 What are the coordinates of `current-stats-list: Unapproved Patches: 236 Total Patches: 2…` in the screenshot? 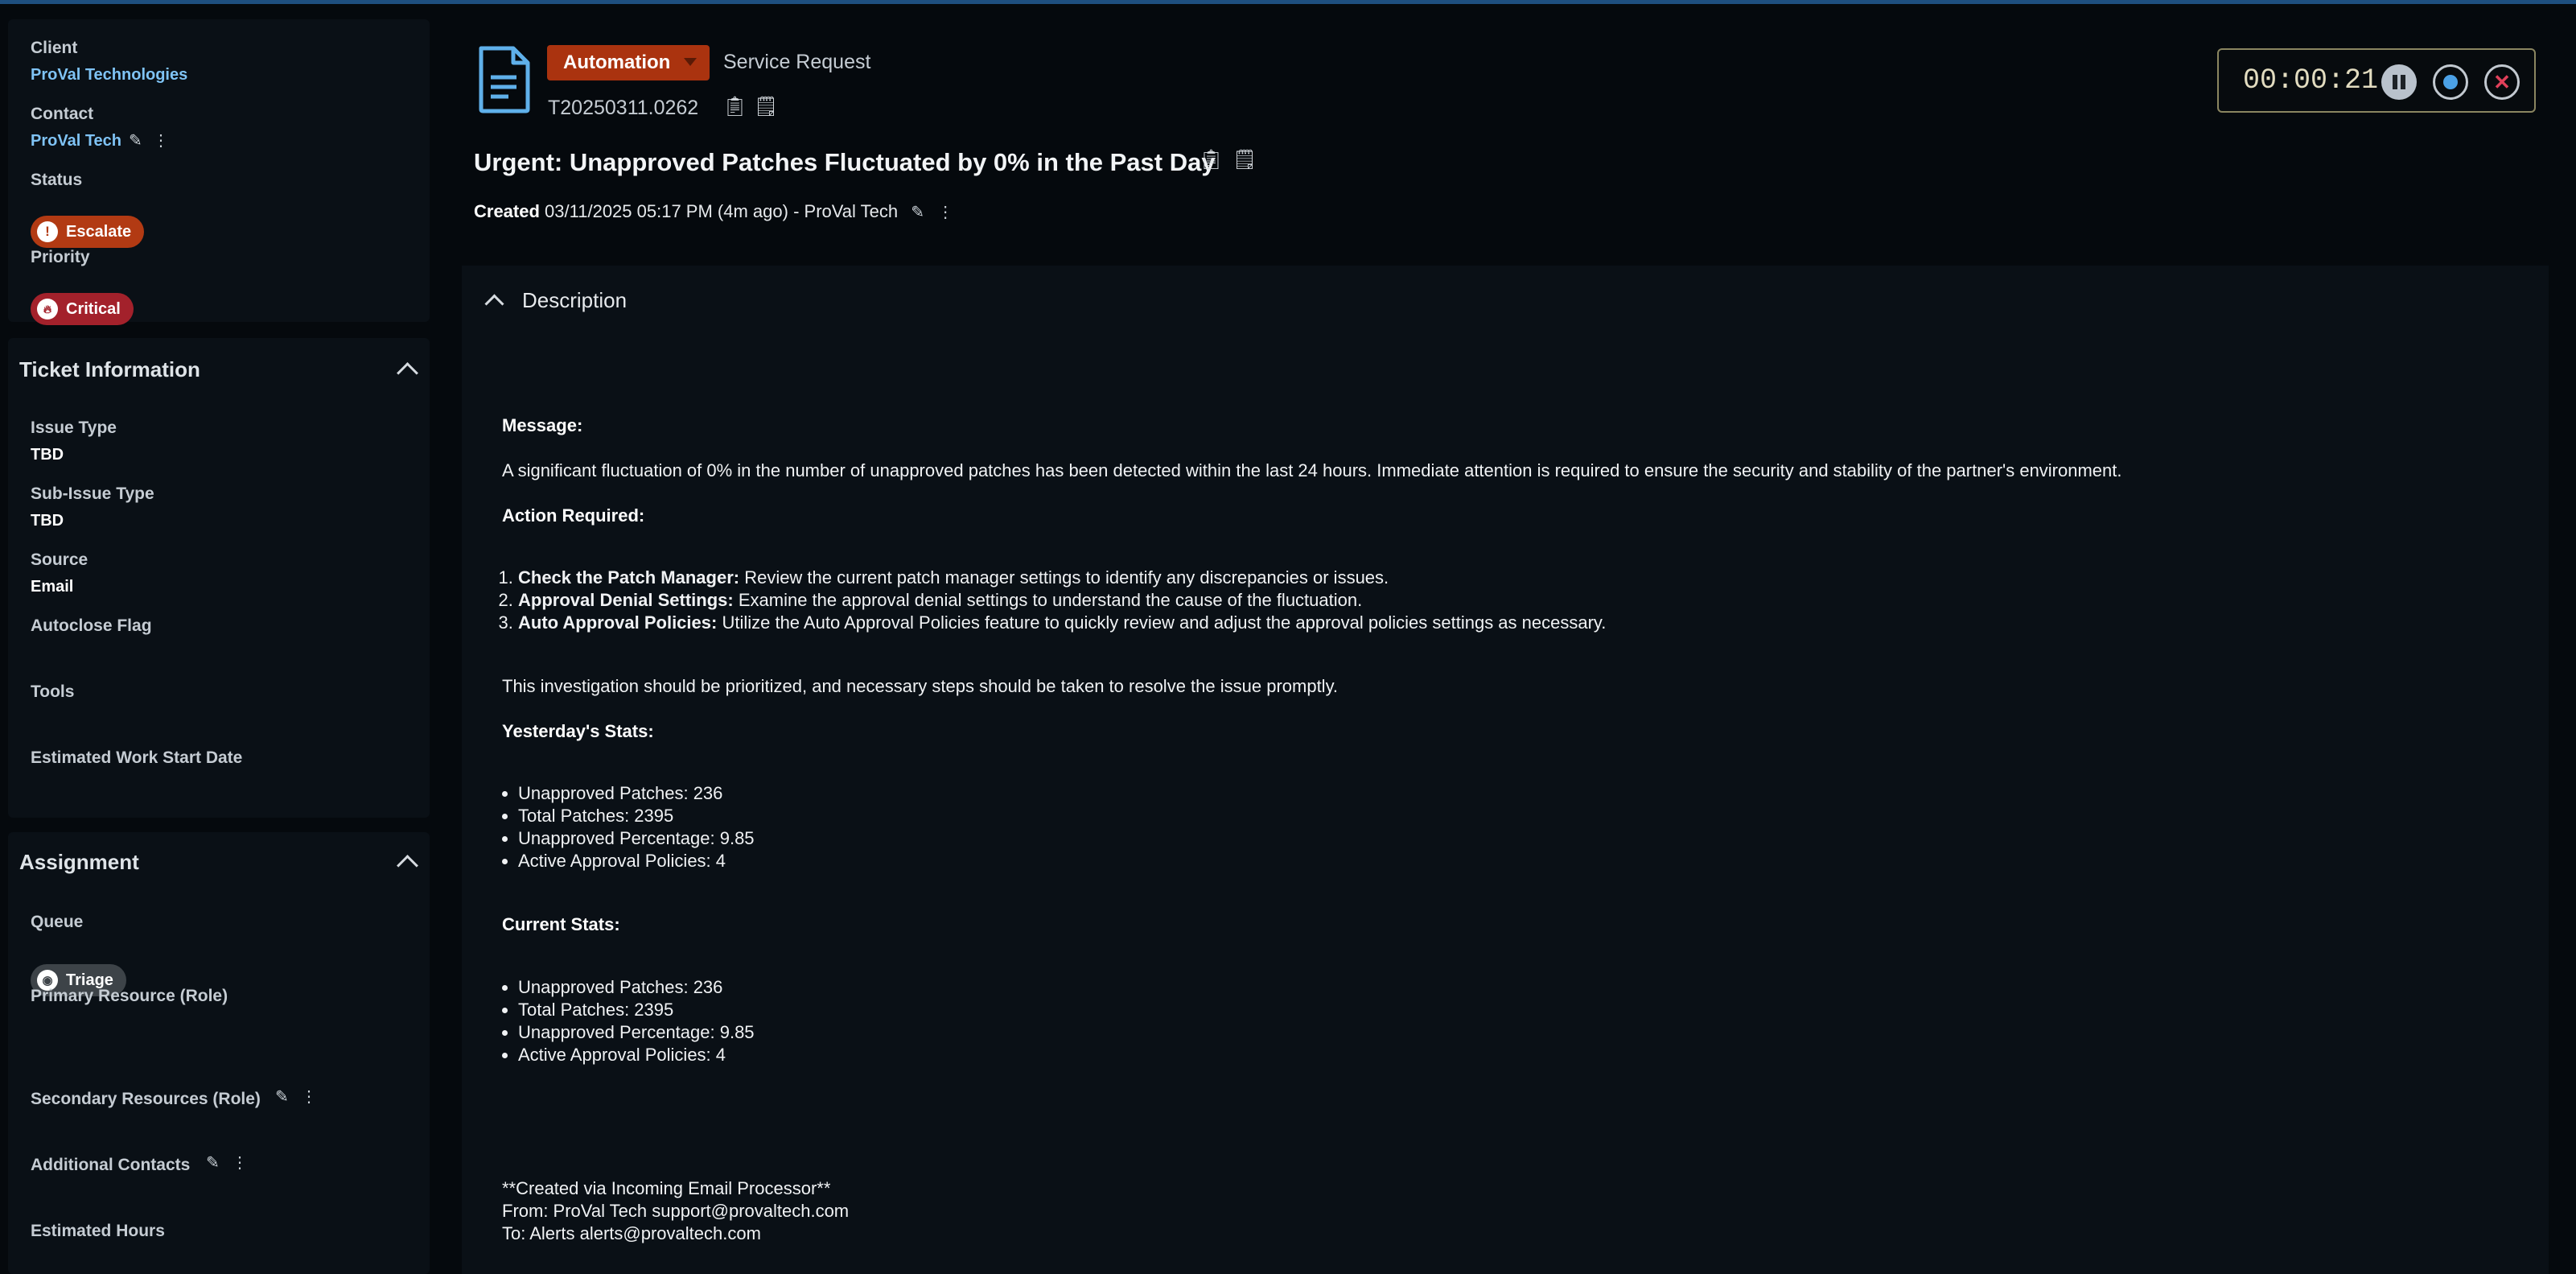 It's located at (608, 1021).